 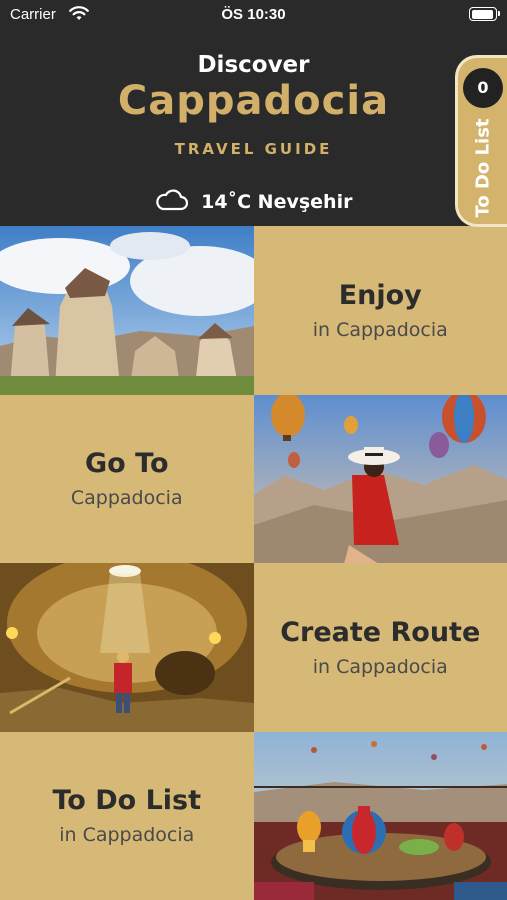 What do you see at coordinates (253, 149) in the screenshot?
I see `brand-subtitle: TRAVEL GUIDE` at bounding box center [253, 149].